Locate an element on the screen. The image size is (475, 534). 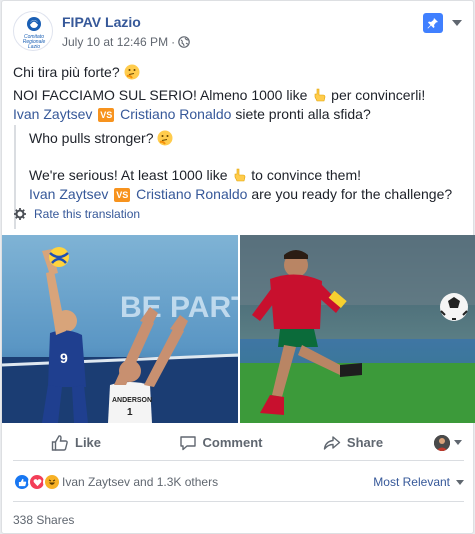
comment-icon is located at coordinates (187, 442).